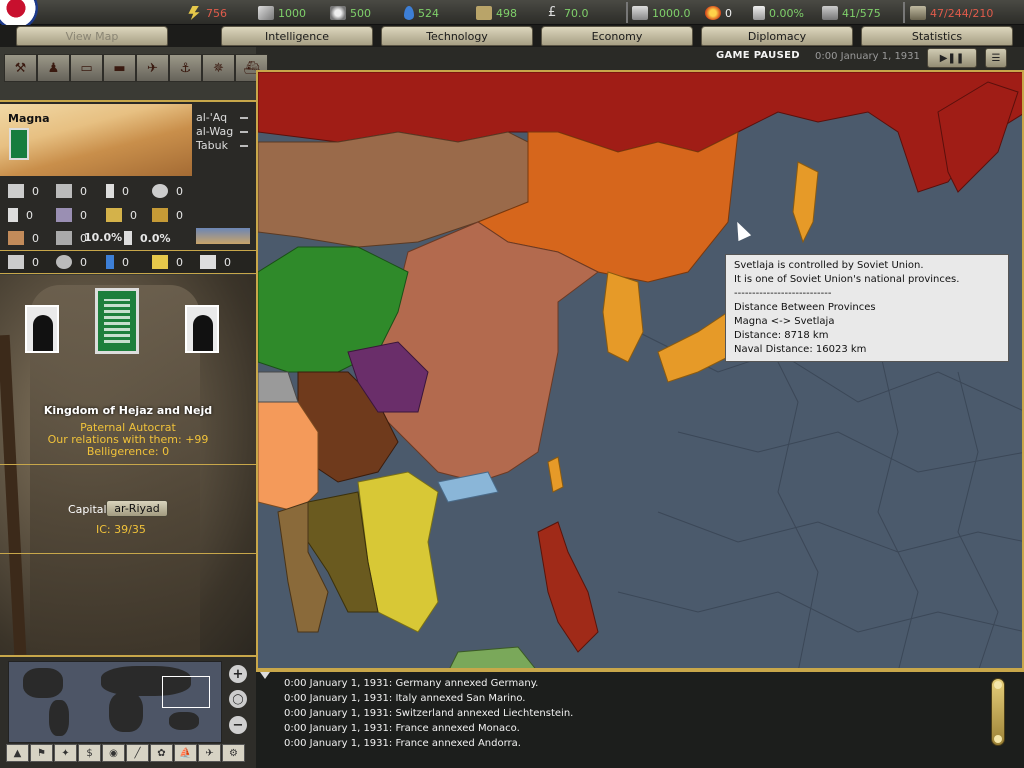 This screenshot has height=768, width=1024. I want to click on convoy-value: 47/244/210, so click(962, 13).